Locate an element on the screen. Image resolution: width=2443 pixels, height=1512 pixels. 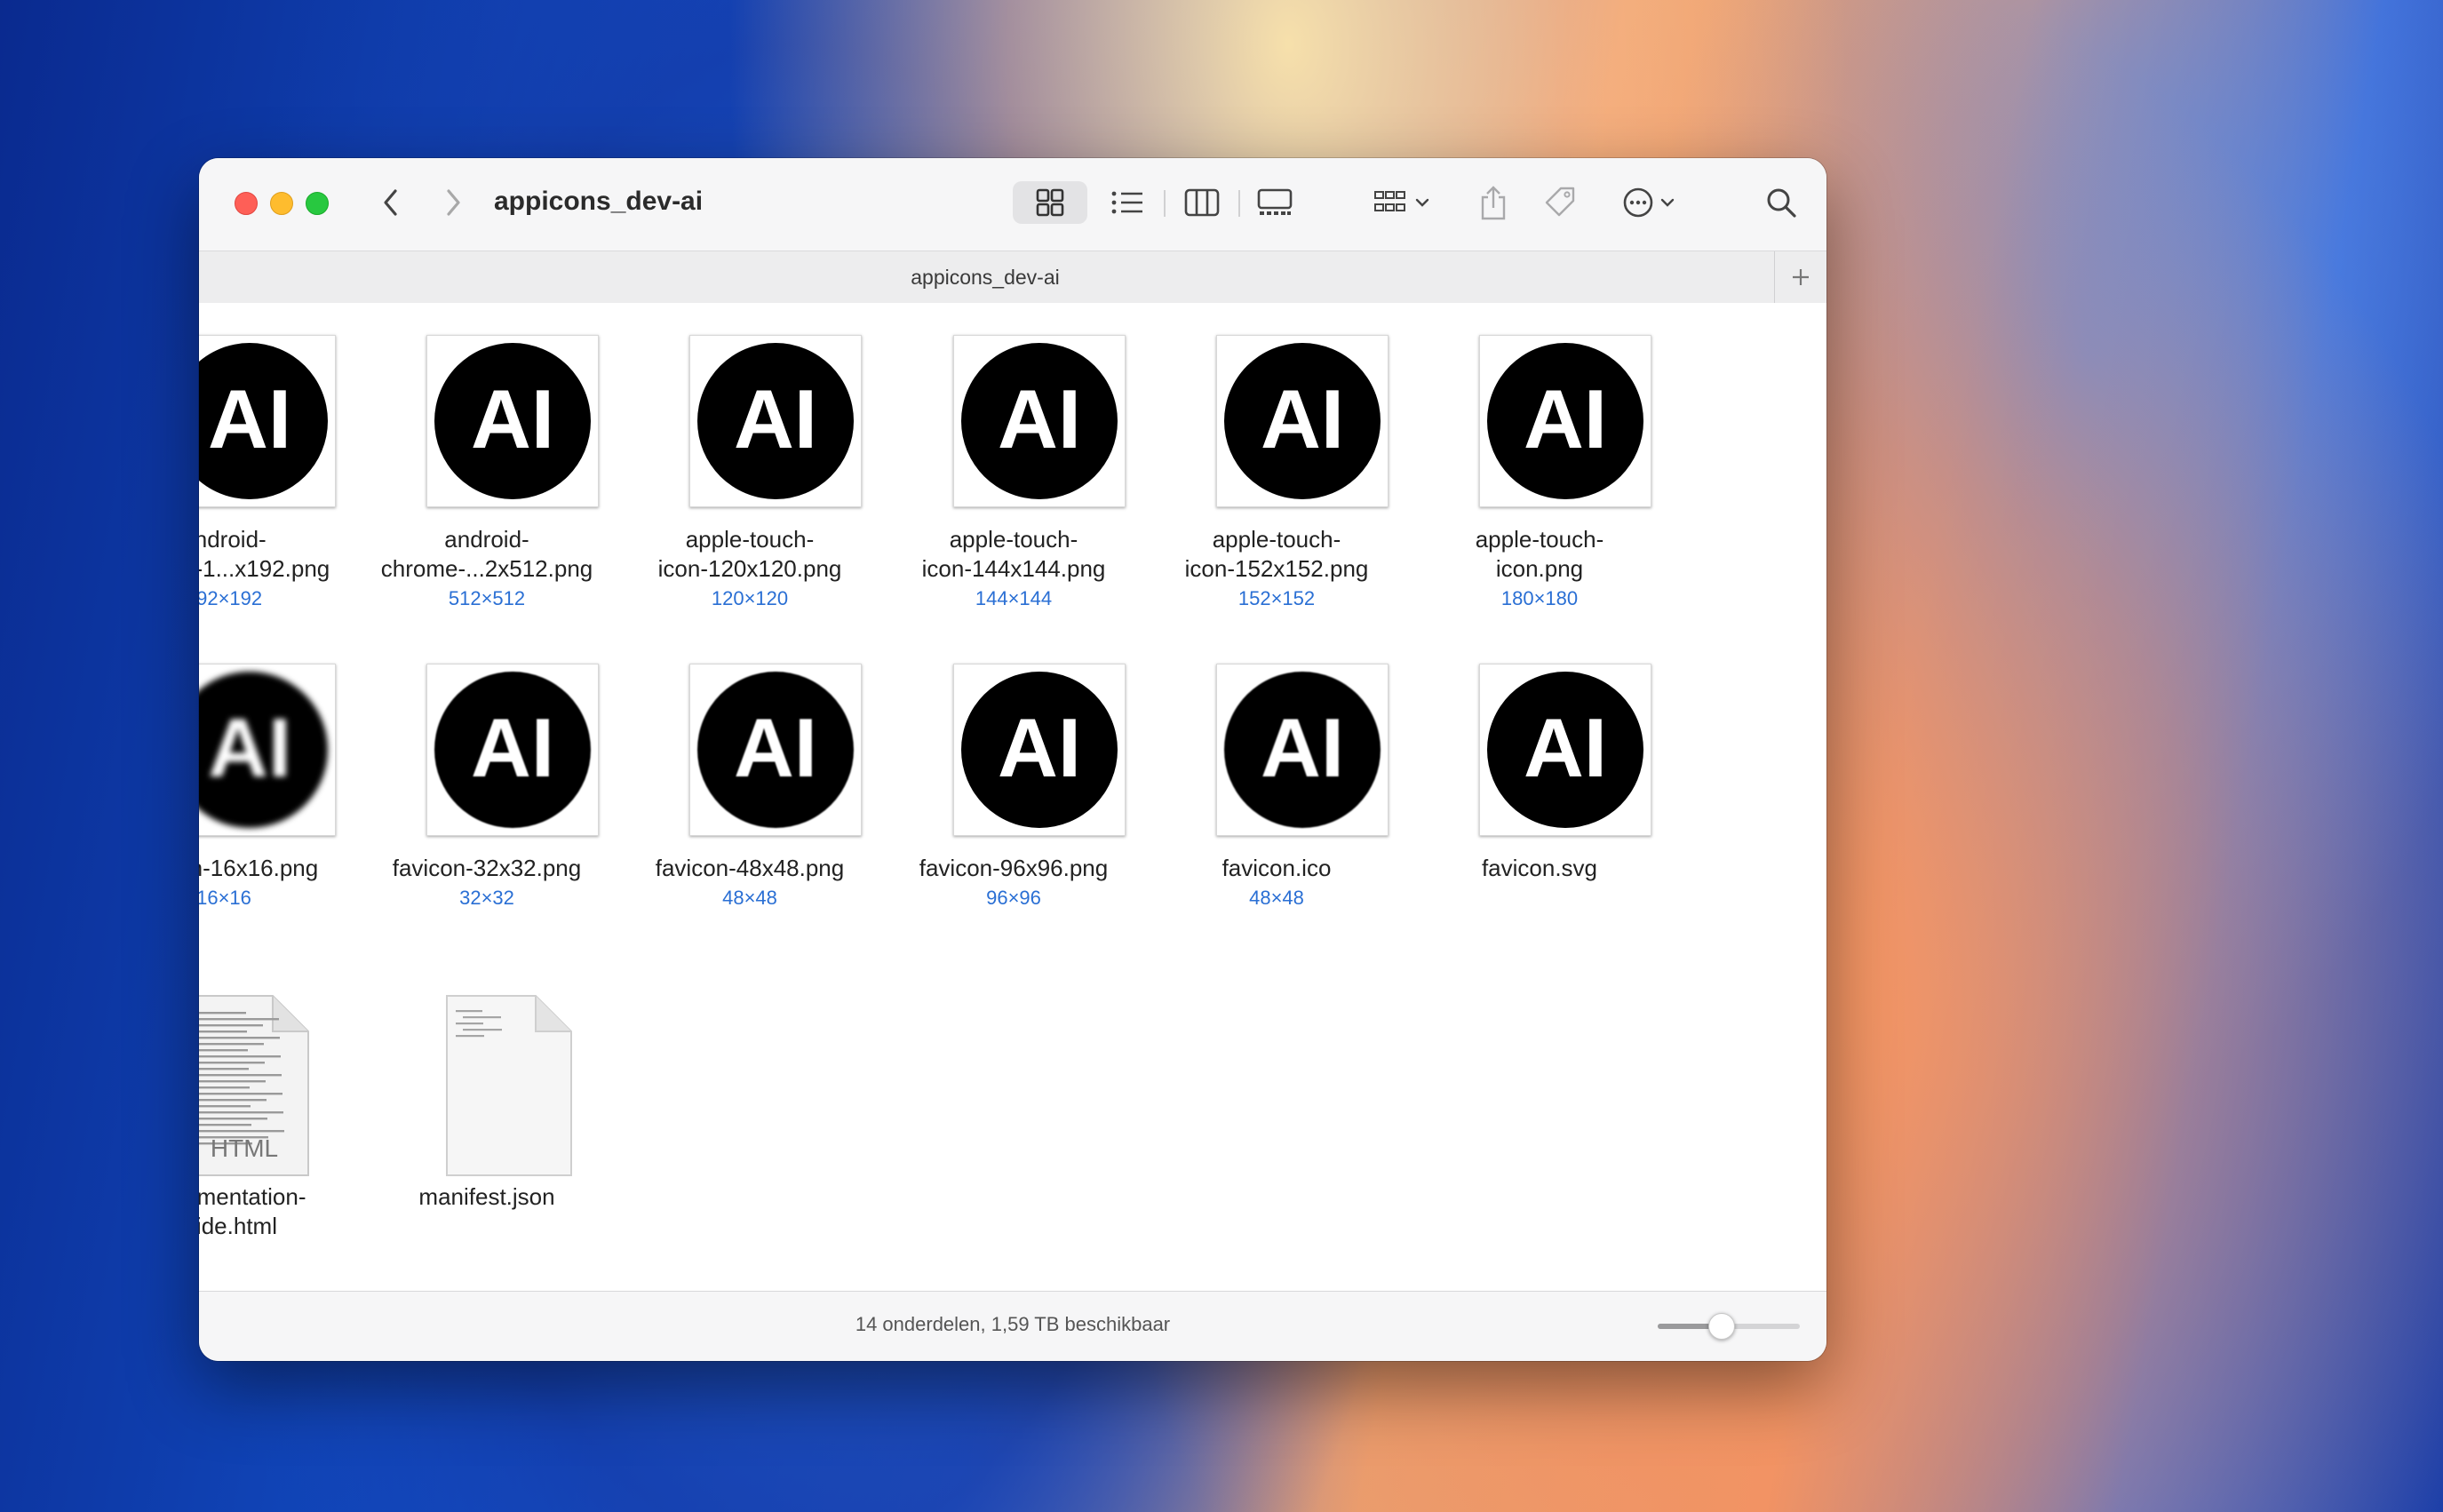
file-item: AI favicon.svg is located at coordinates (1539, 791).